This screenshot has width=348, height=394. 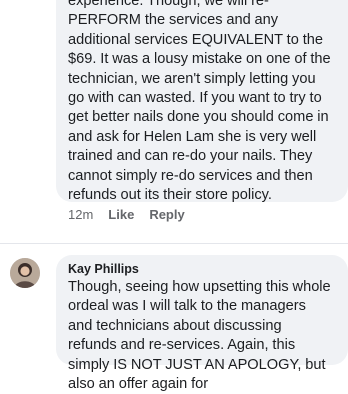 What do you see at coordinates (166, 214) in the screenshot?
I see `reply-button: Reply` at bounding box center [166, 214].